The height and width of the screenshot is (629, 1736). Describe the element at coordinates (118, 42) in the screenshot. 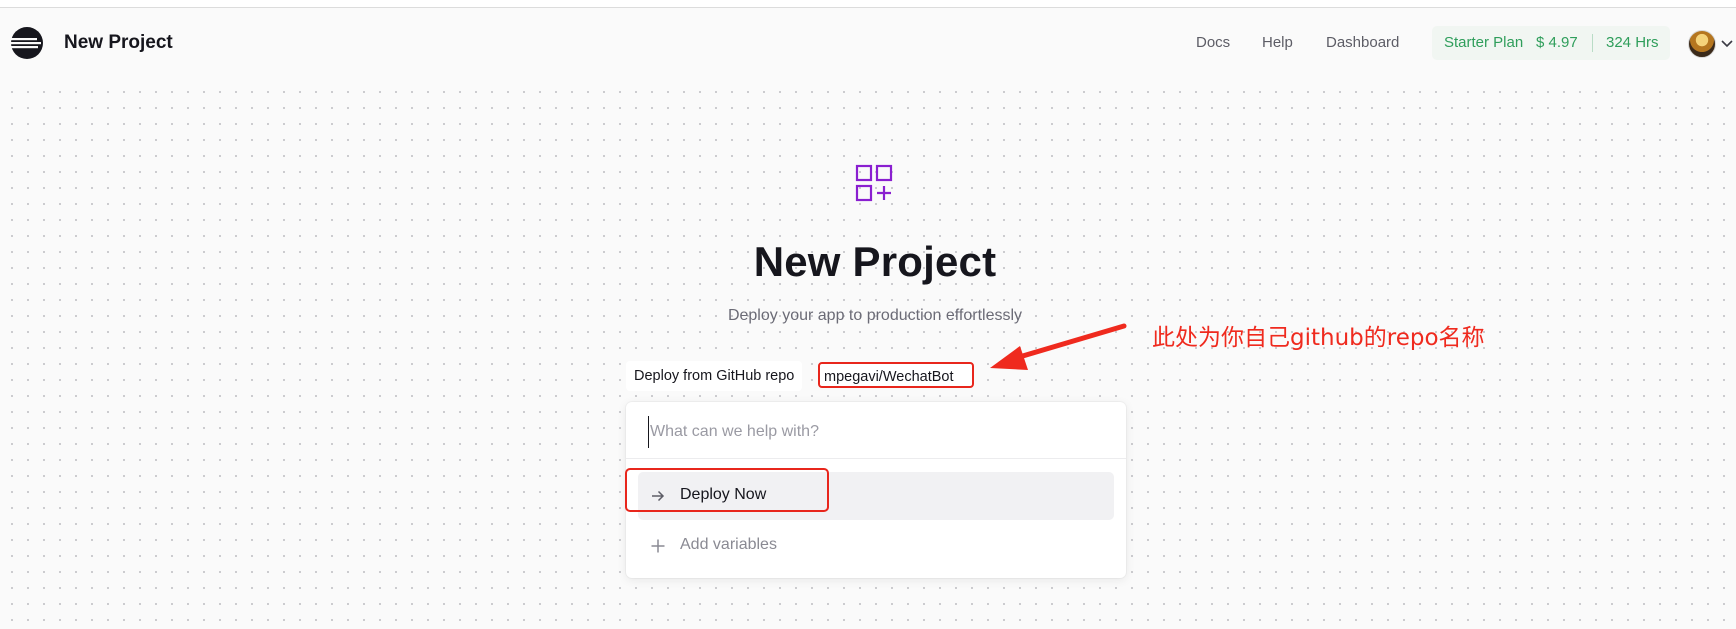

I see `app-title: New Project` at that location.